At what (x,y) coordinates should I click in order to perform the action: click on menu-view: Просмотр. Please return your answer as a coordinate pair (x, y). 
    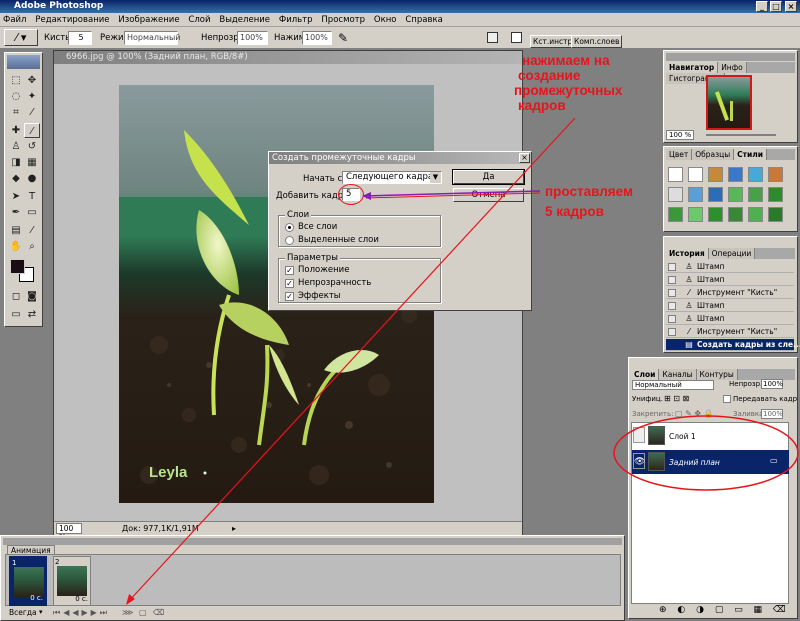
    Looking at the image, I should click on (343, 20).